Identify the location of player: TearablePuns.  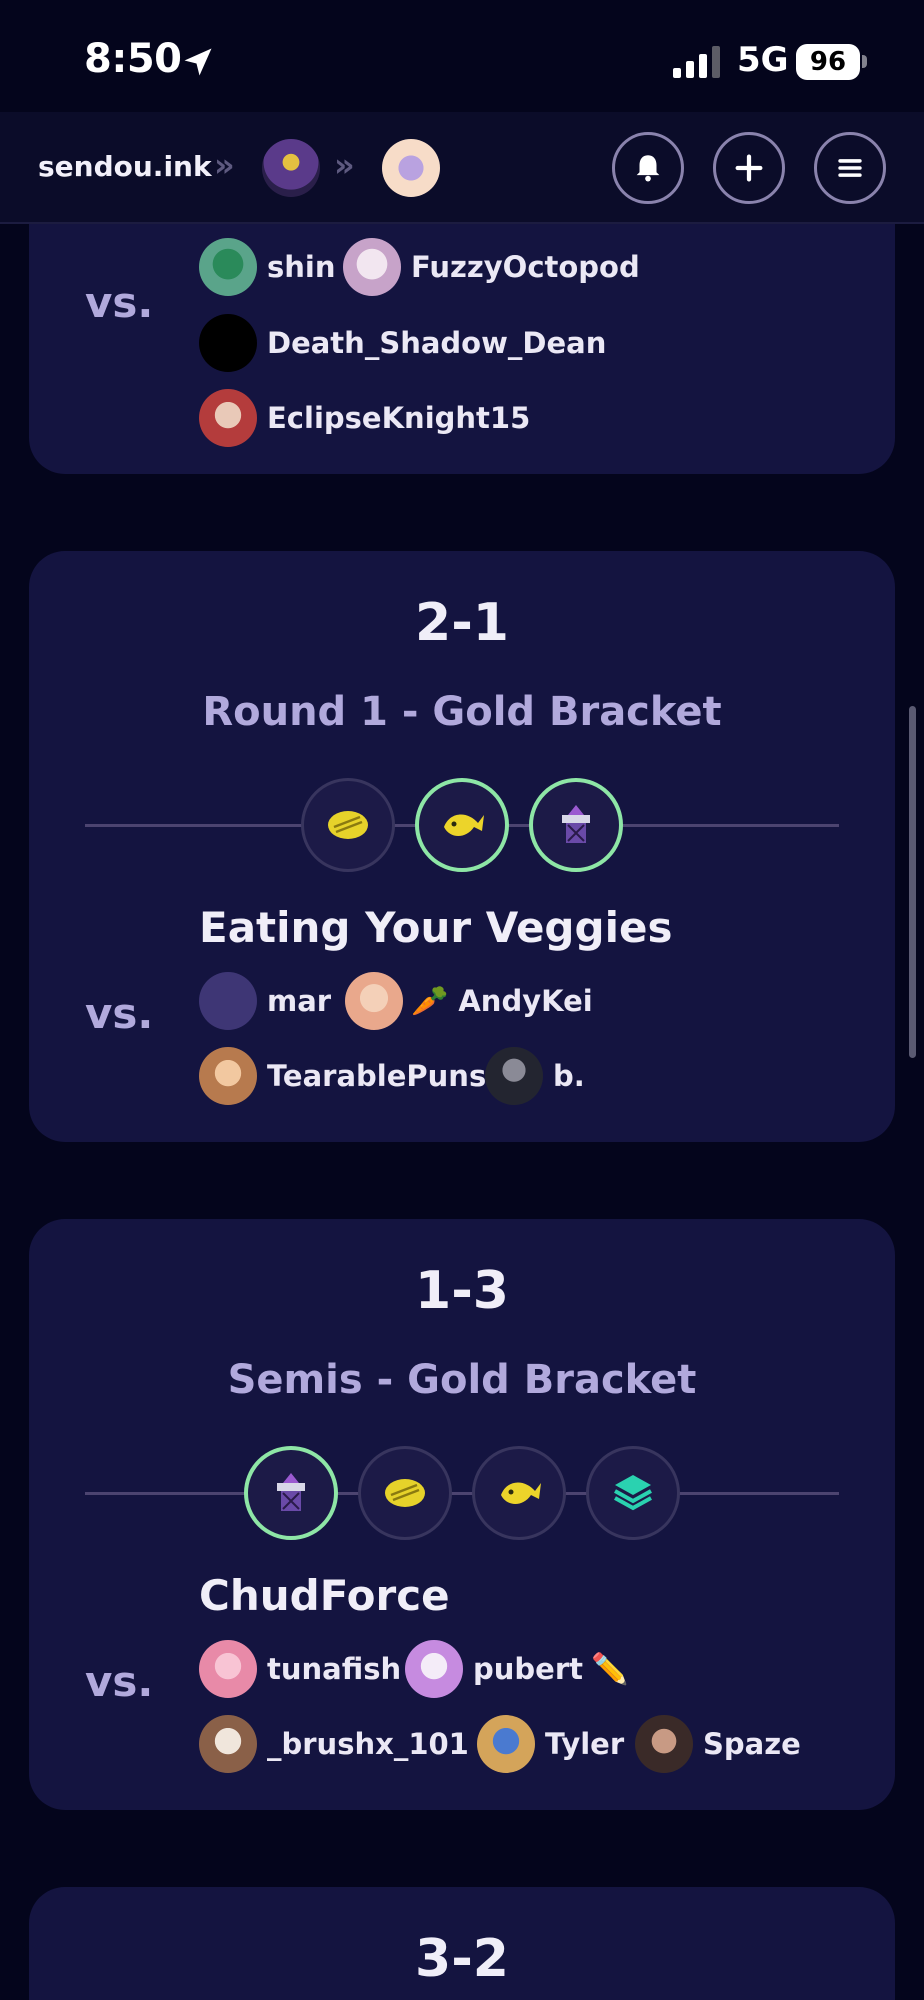
(342, 1076).